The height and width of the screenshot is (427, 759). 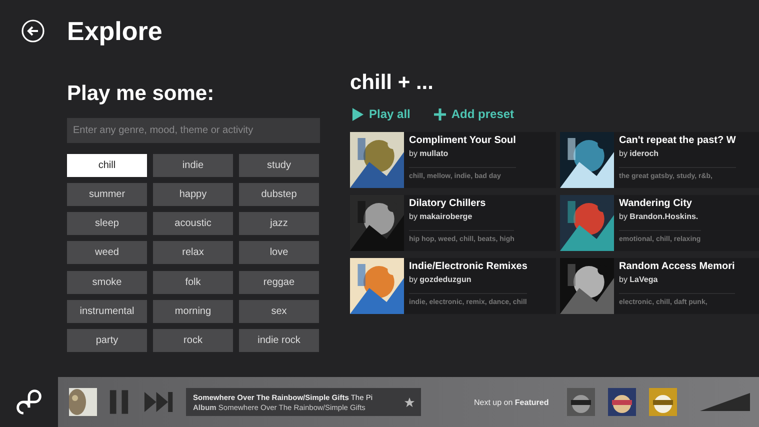 I want to click on next-up-label: Next up on Featured, so click(x=511, y=402).